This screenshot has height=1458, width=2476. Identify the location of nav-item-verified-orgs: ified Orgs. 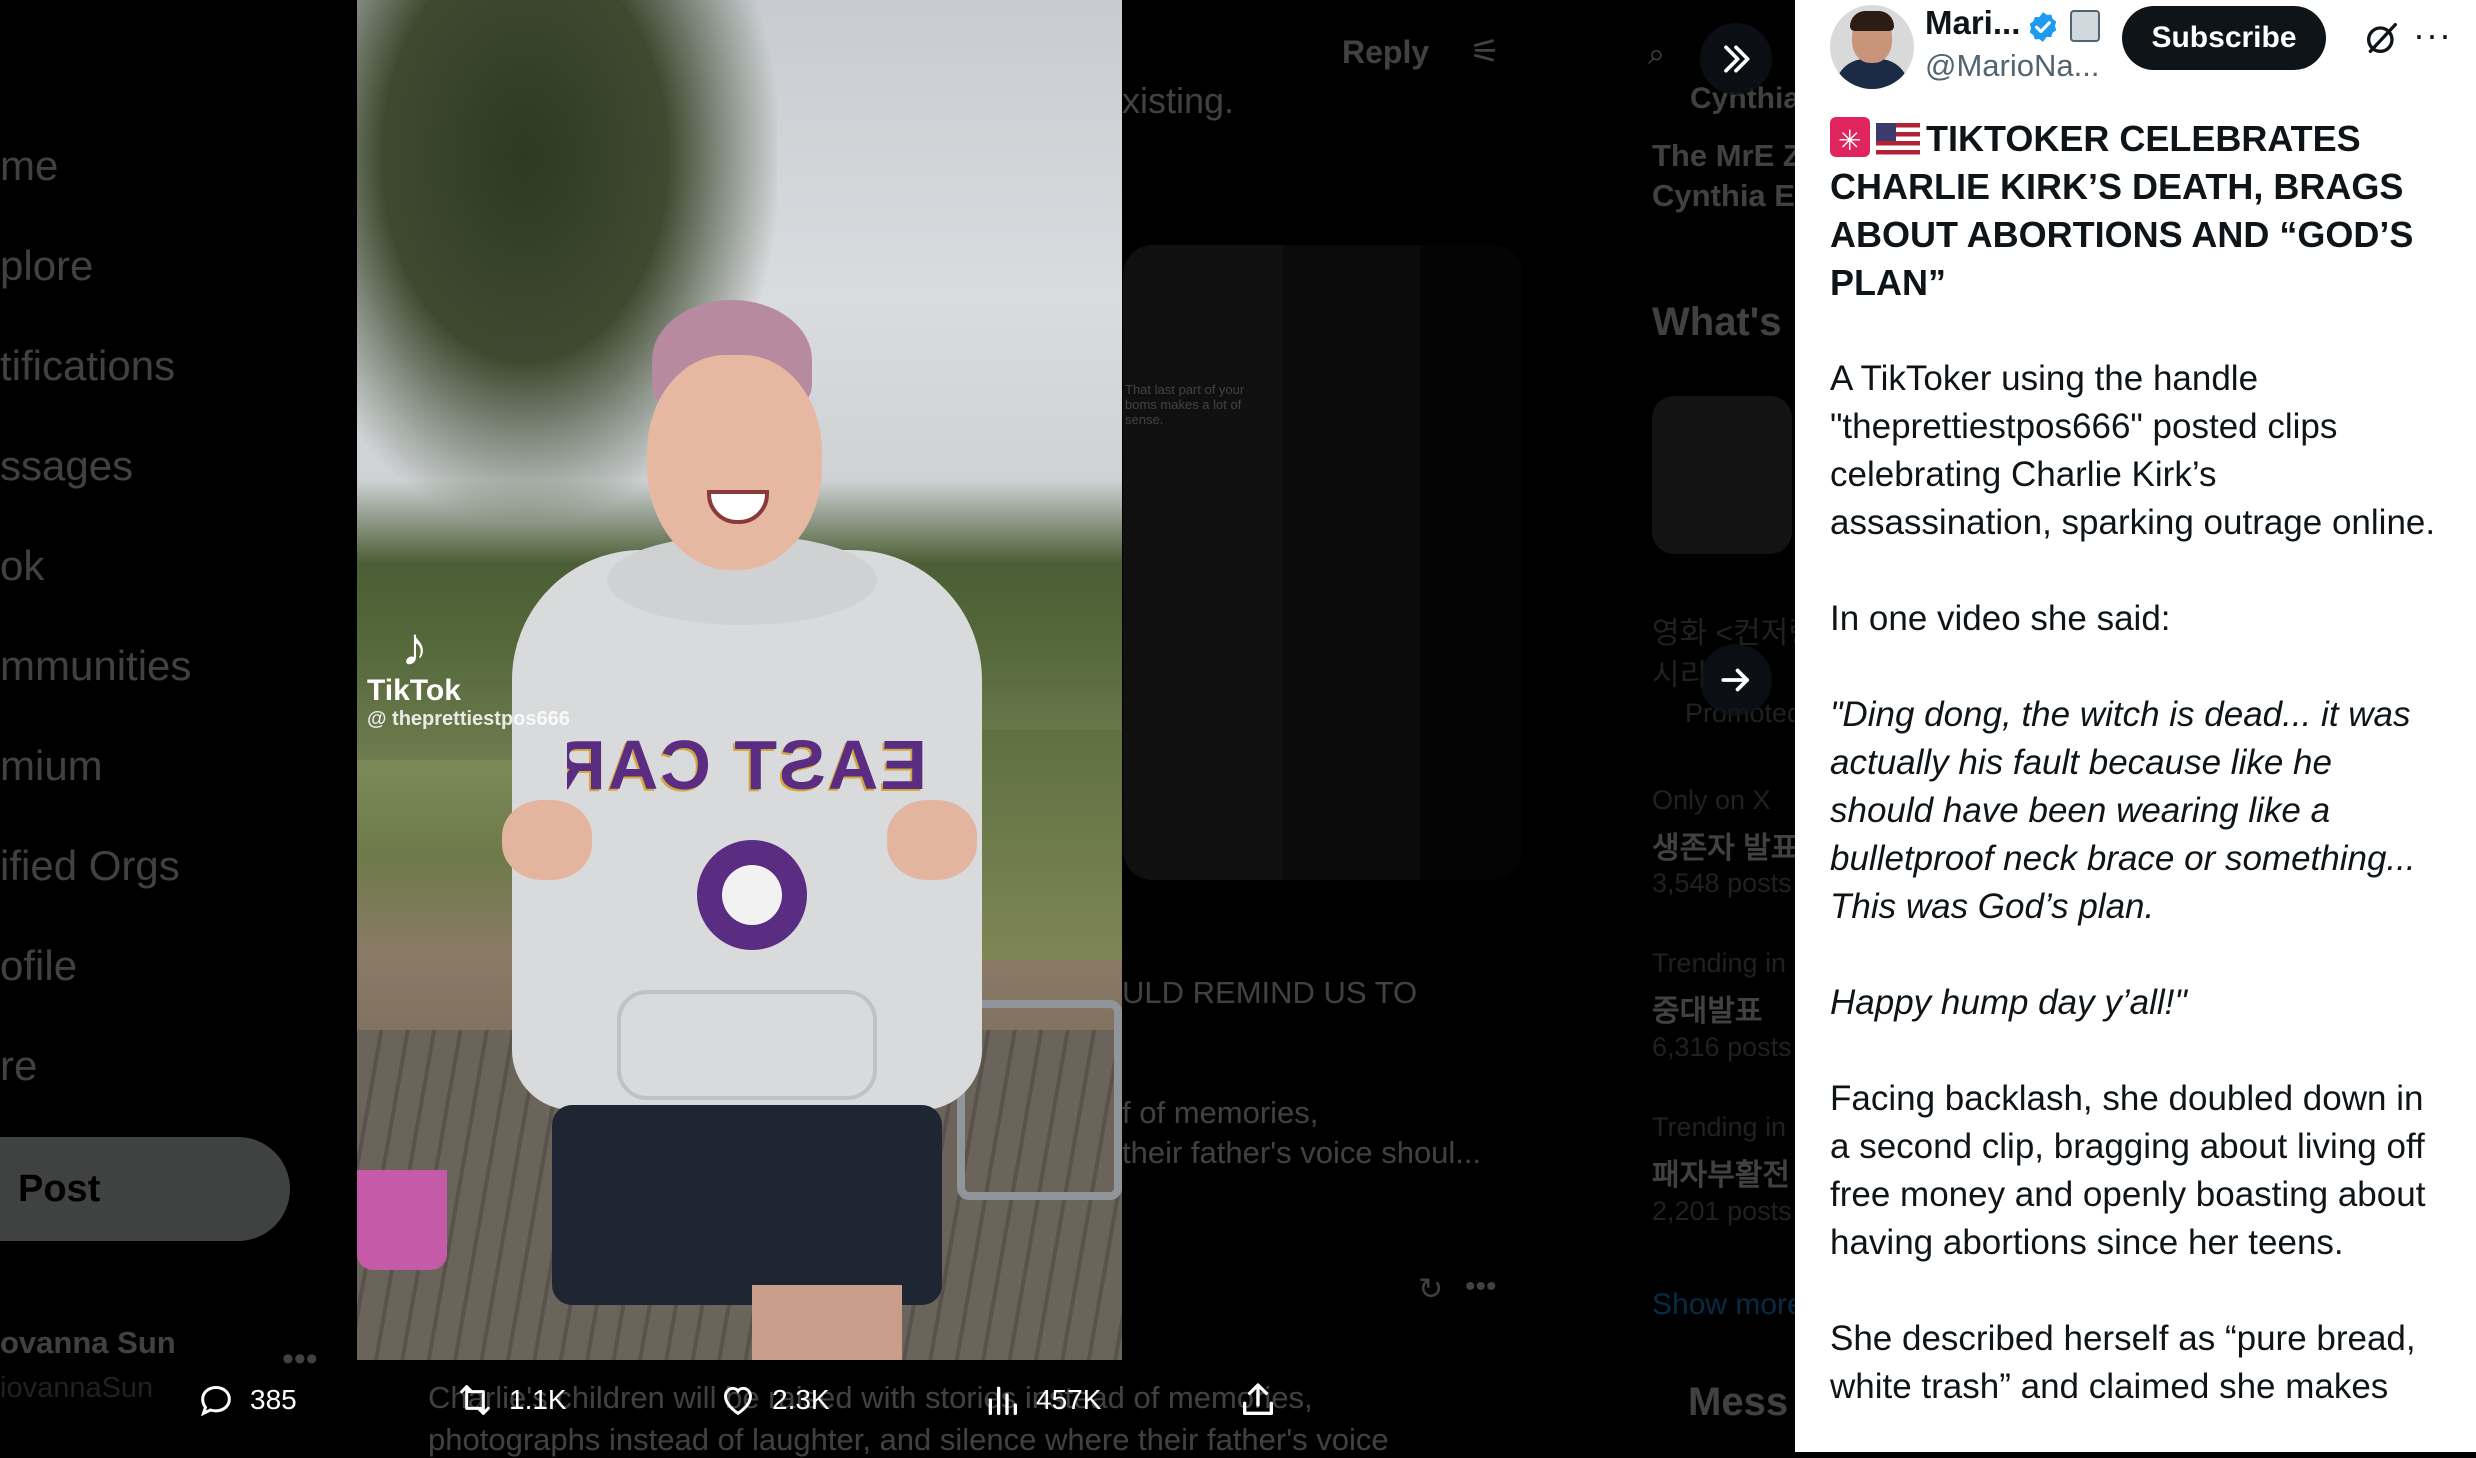
(90, 866).